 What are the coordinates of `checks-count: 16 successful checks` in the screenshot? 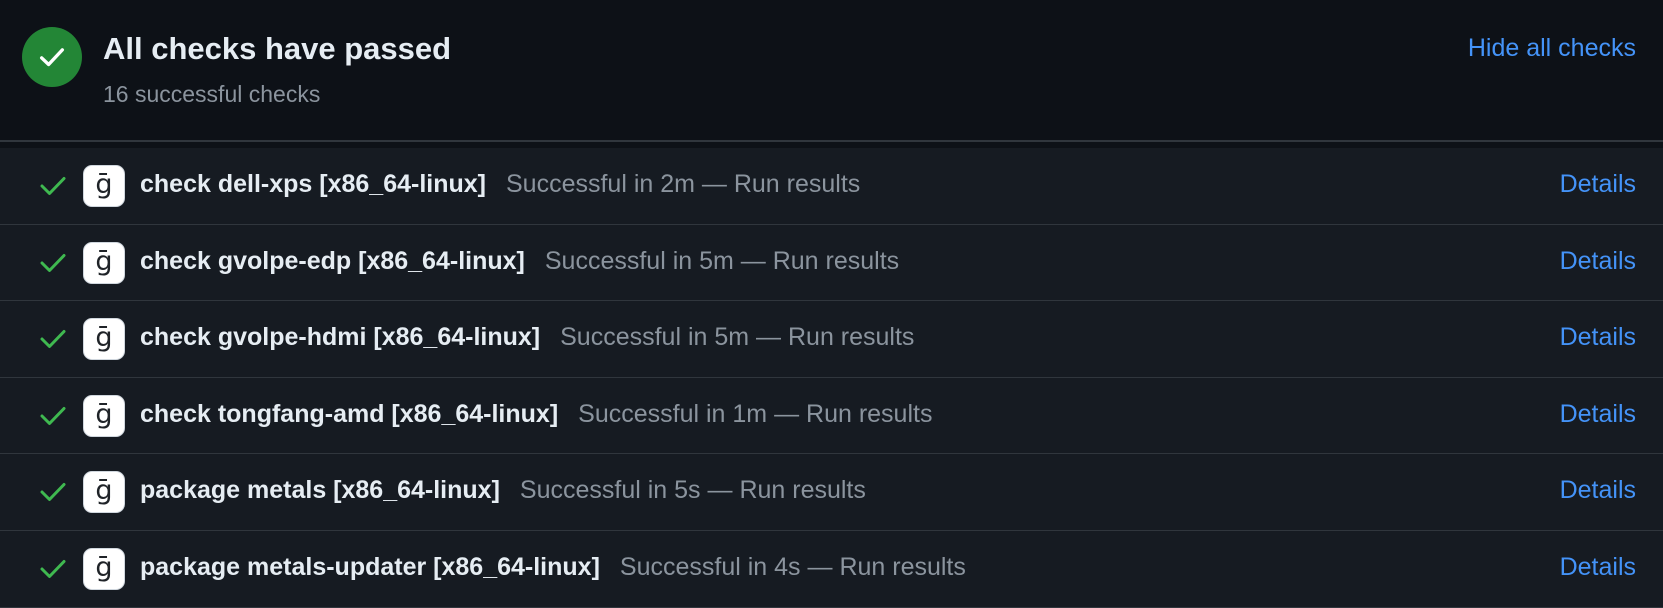 It's located at (212, 94).